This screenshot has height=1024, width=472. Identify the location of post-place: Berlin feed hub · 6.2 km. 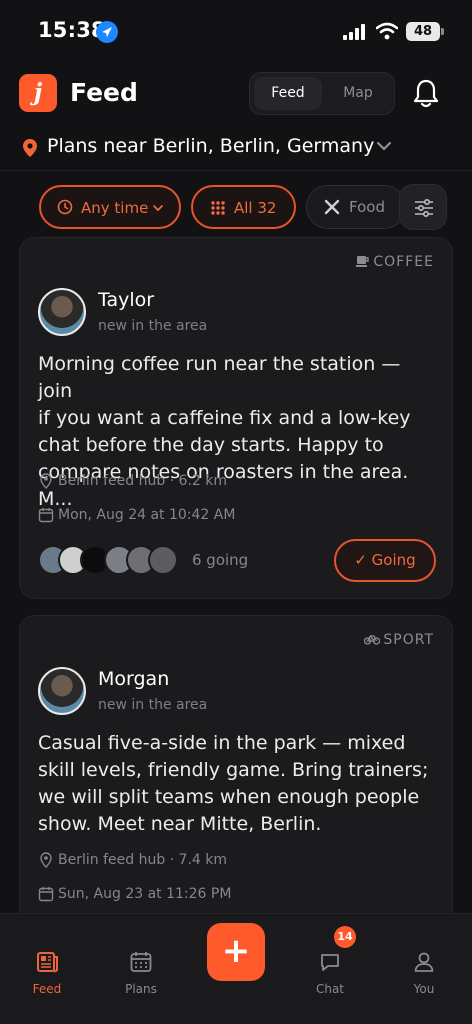
(132, 481).